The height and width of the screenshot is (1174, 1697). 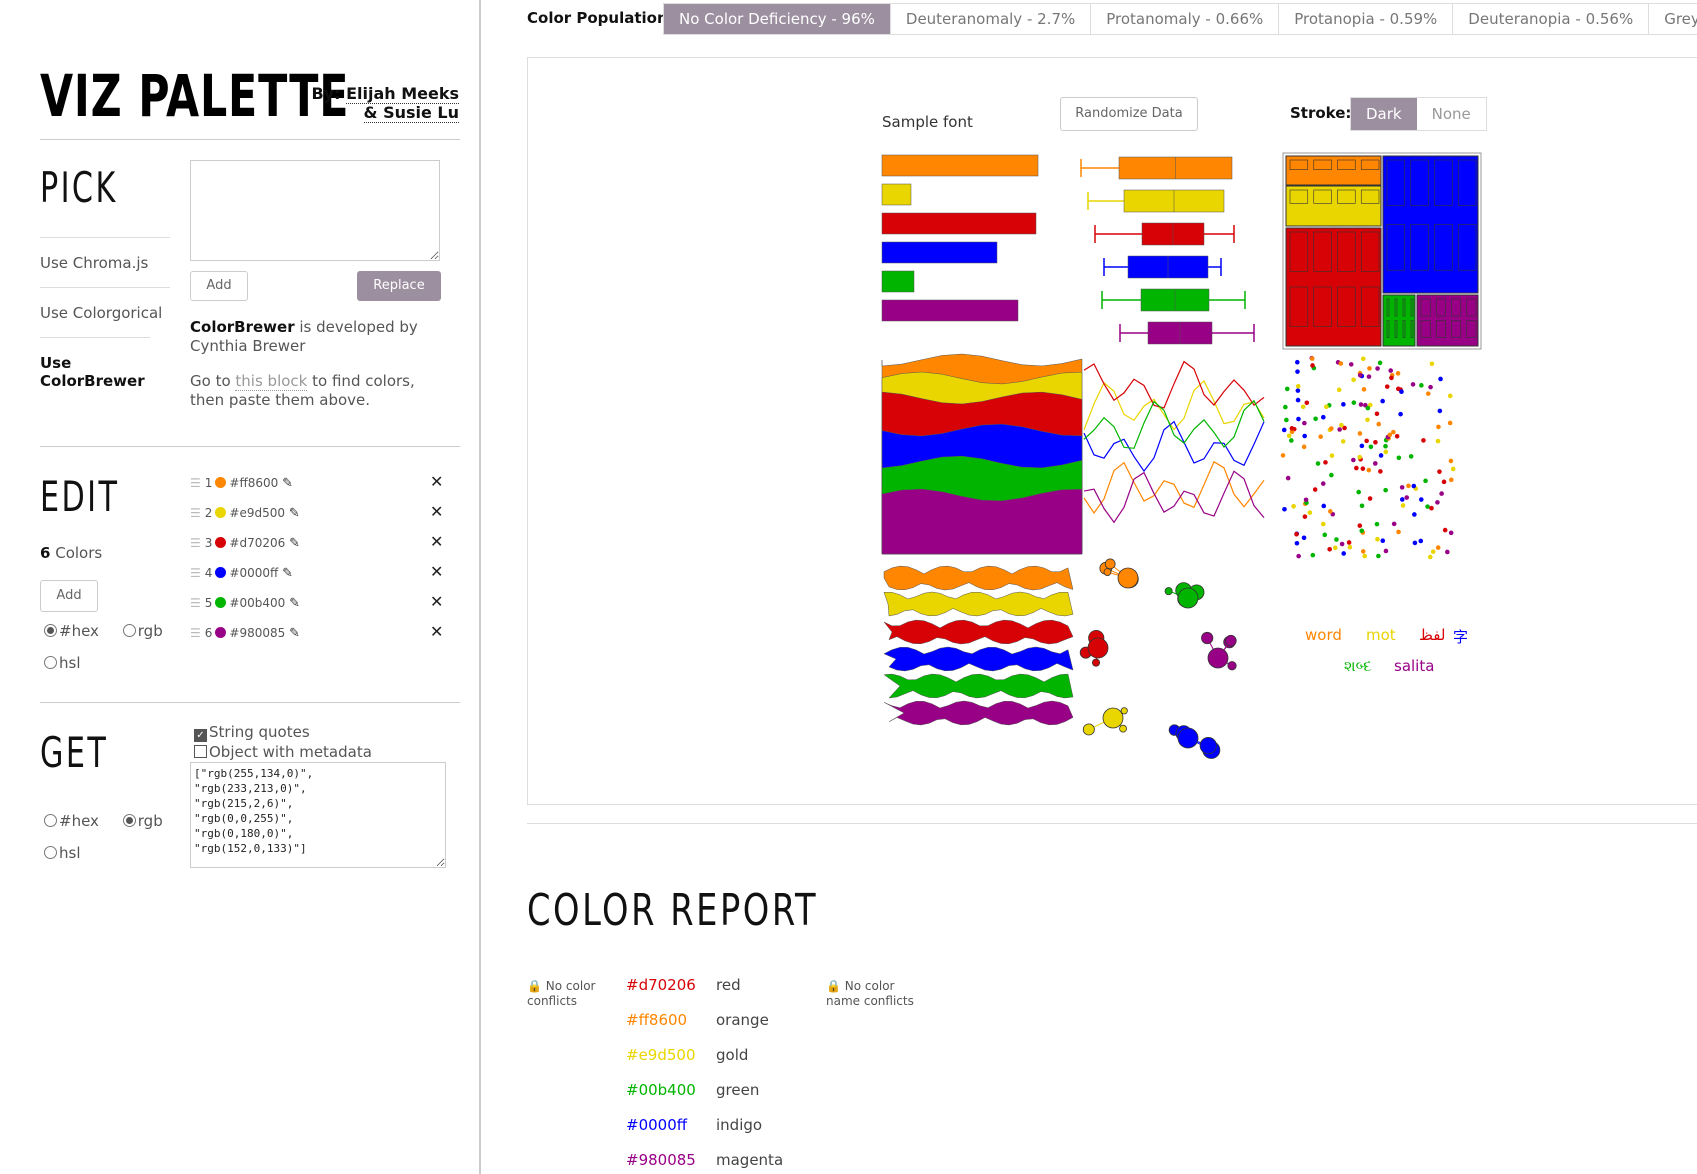 What do you see at coordinates (833, 986) in the screenshot?
I see `lock-icon: 🔒` at bounding box center [833, 986].